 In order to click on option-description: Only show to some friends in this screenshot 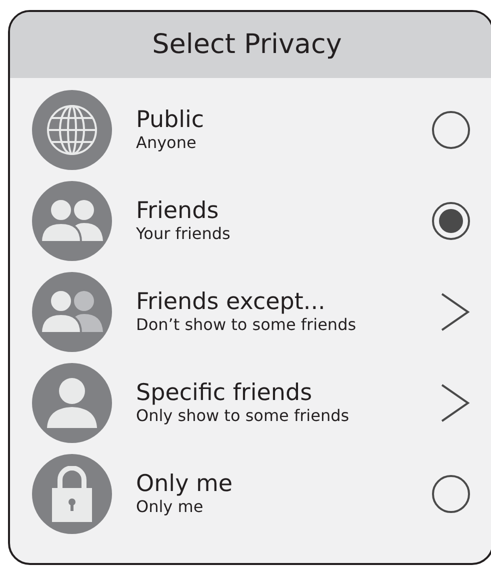, I will do `click(243, 416)`.